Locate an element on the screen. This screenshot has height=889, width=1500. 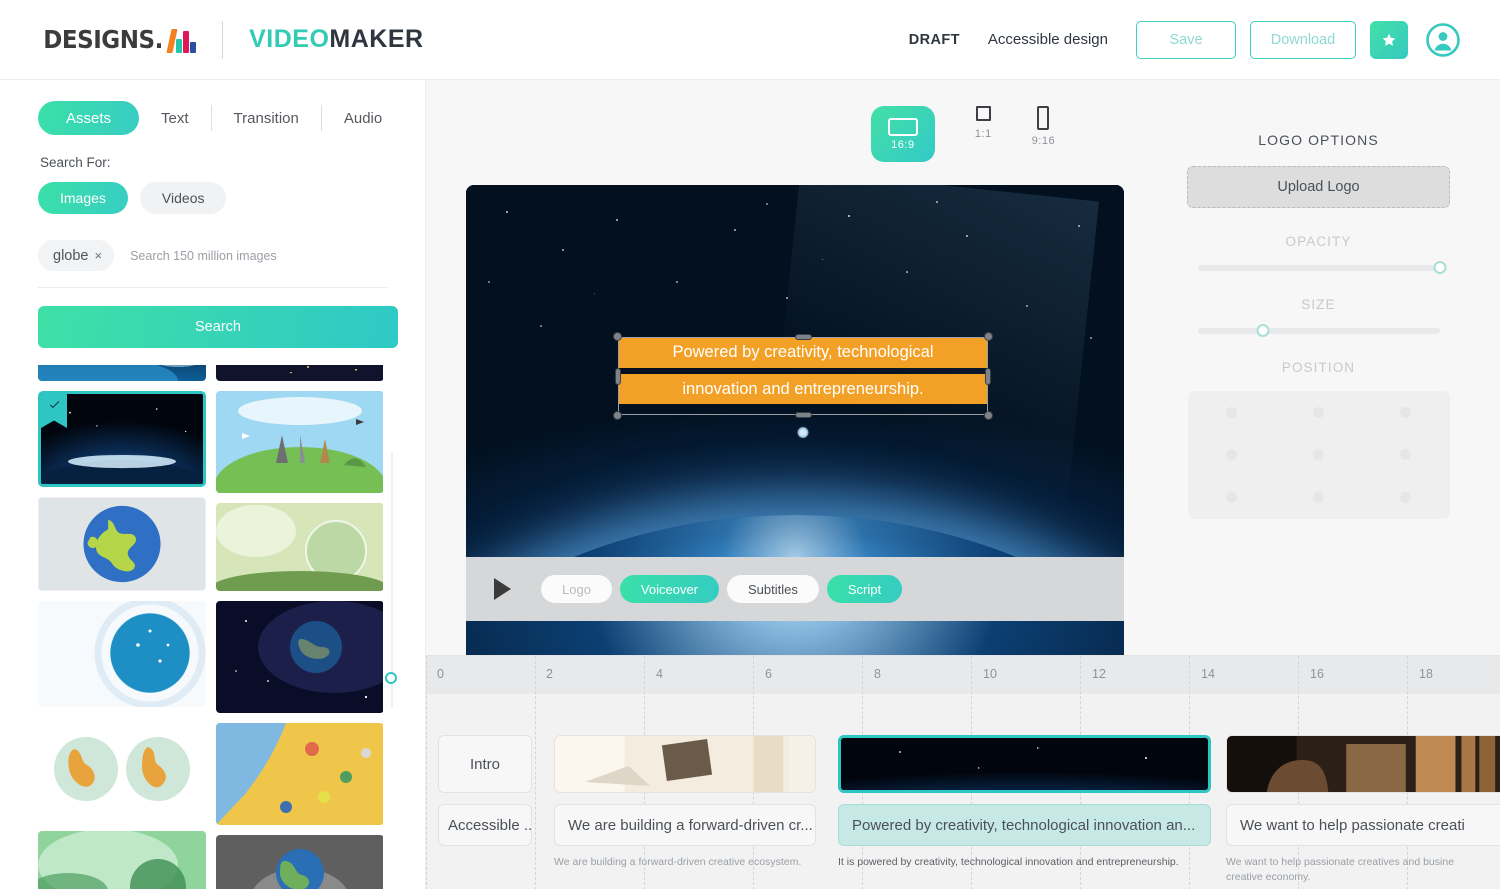
position-label: POSITION is located at coordinates (1318, 367).